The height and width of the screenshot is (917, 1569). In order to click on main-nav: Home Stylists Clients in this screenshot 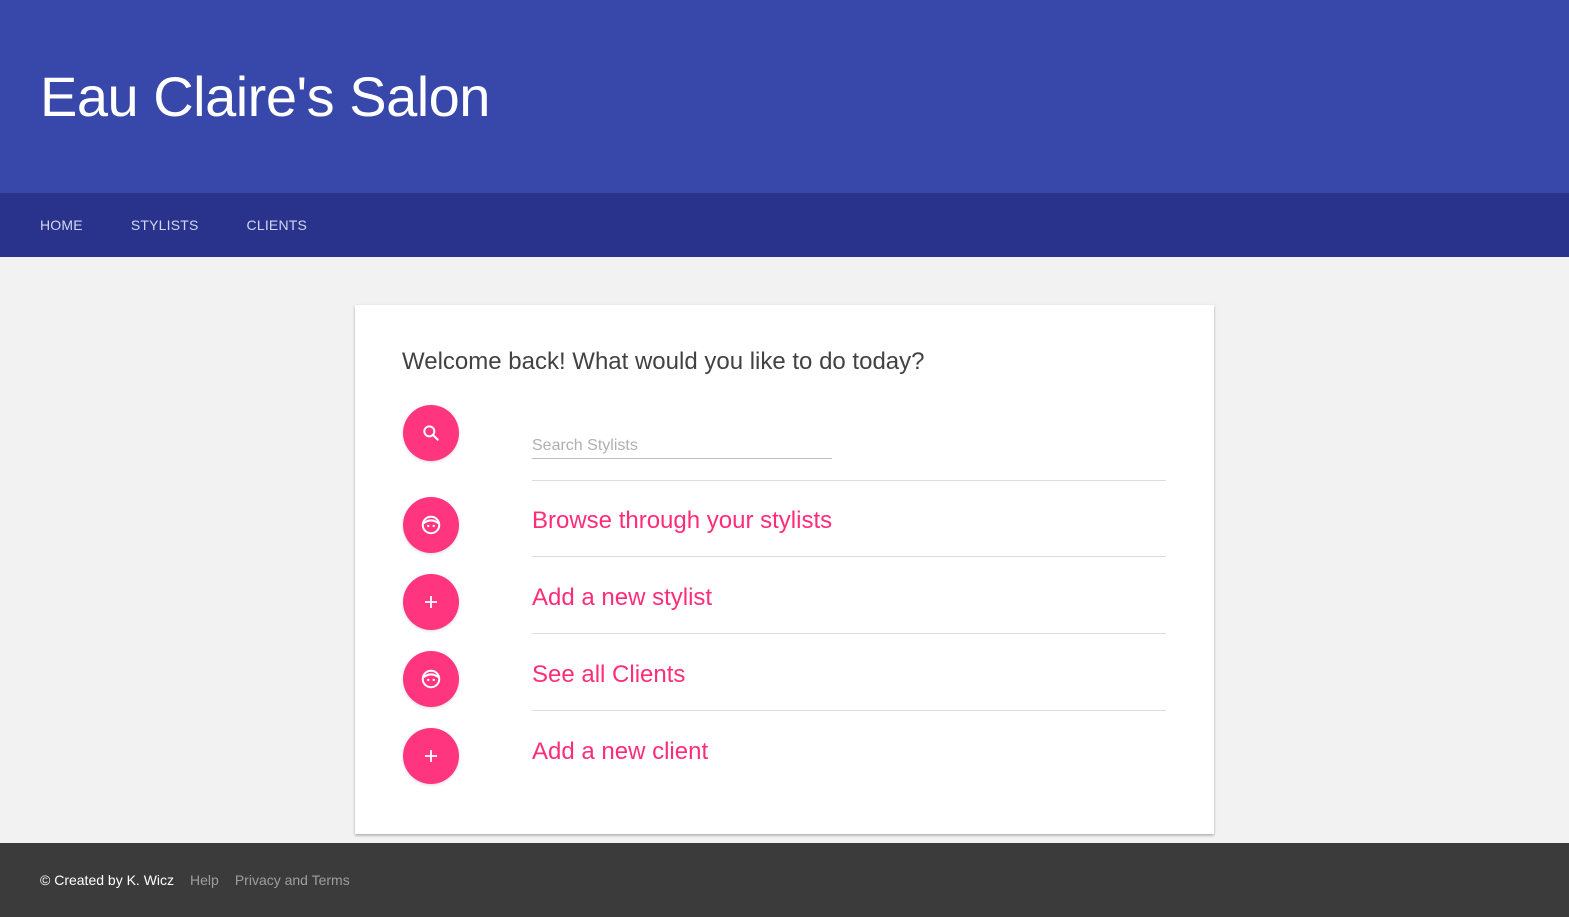, I will do `click(784, 225)`.